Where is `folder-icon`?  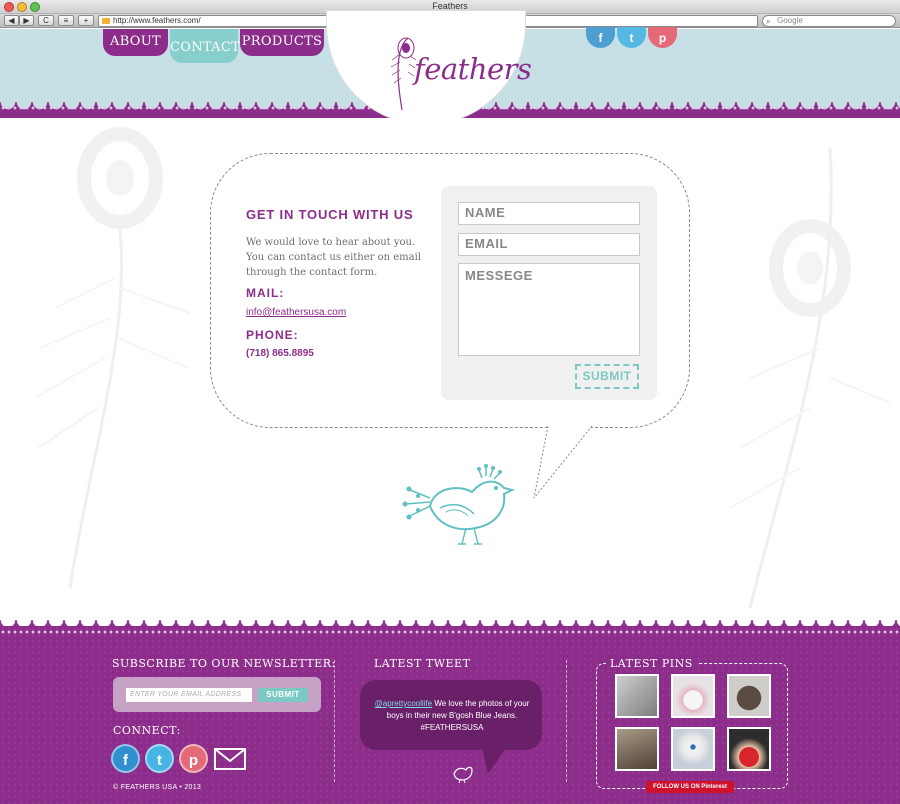
folder-icon is located at coordinates (106, 21).